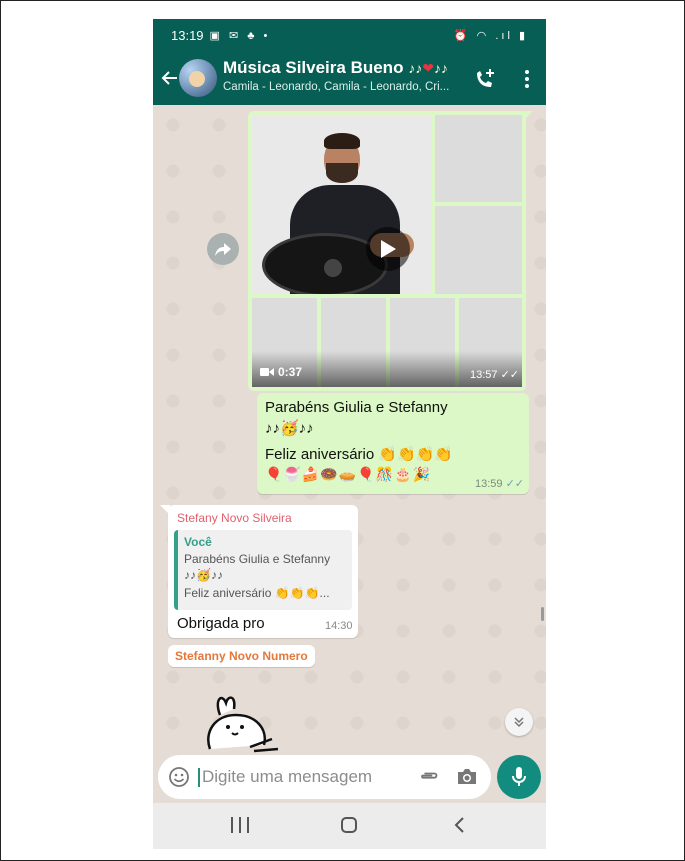 The image size is (685, 861). I want to click on bunny-sticker, so click(243, 722).